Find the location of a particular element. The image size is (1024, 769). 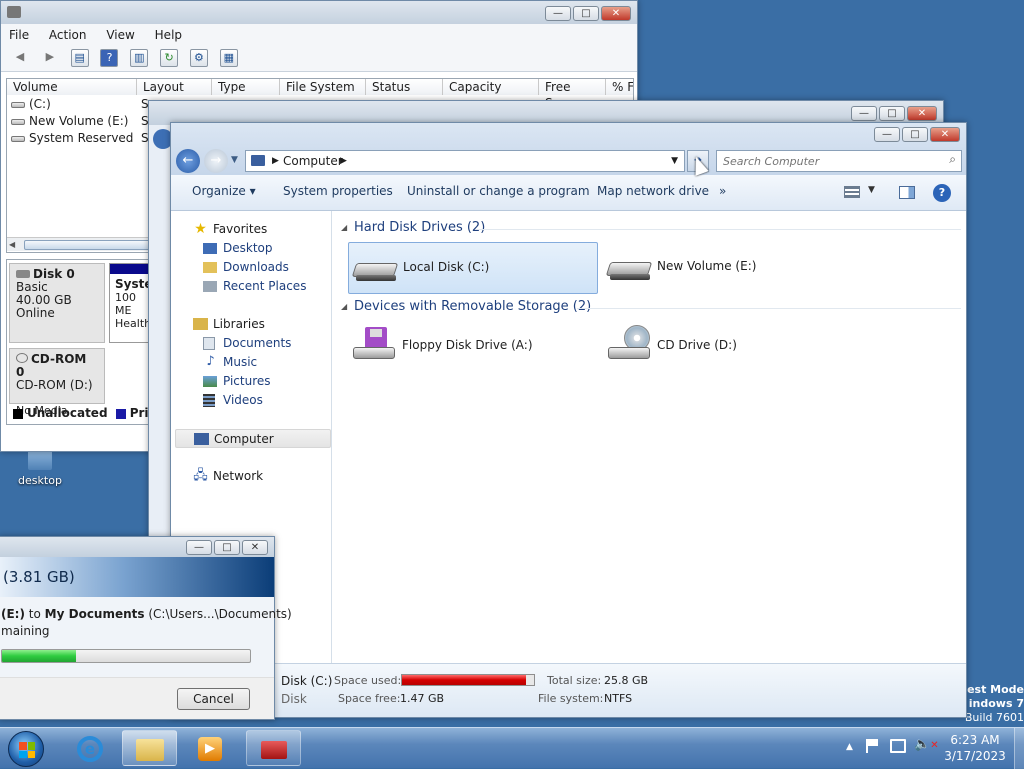

rescan-disks-icon: ▦ is located at coordinates (228, 58).